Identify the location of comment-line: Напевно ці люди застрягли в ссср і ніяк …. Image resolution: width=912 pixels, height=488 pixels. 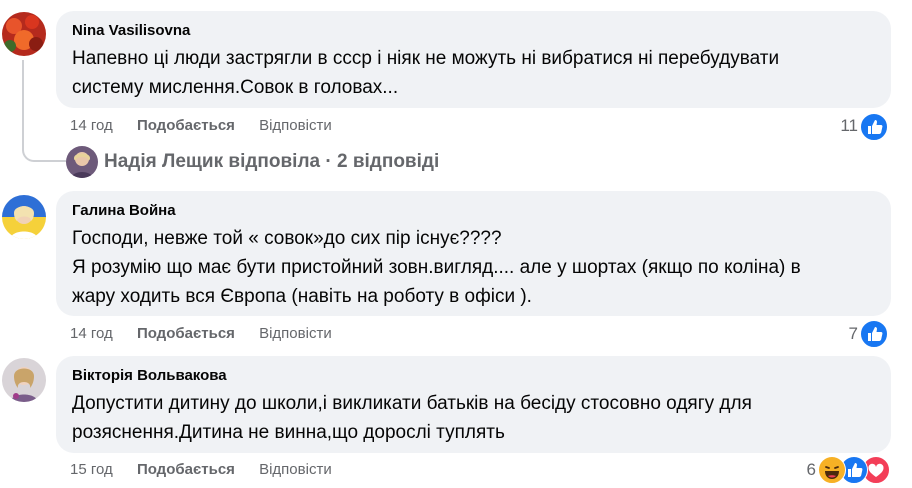
(426, 58).